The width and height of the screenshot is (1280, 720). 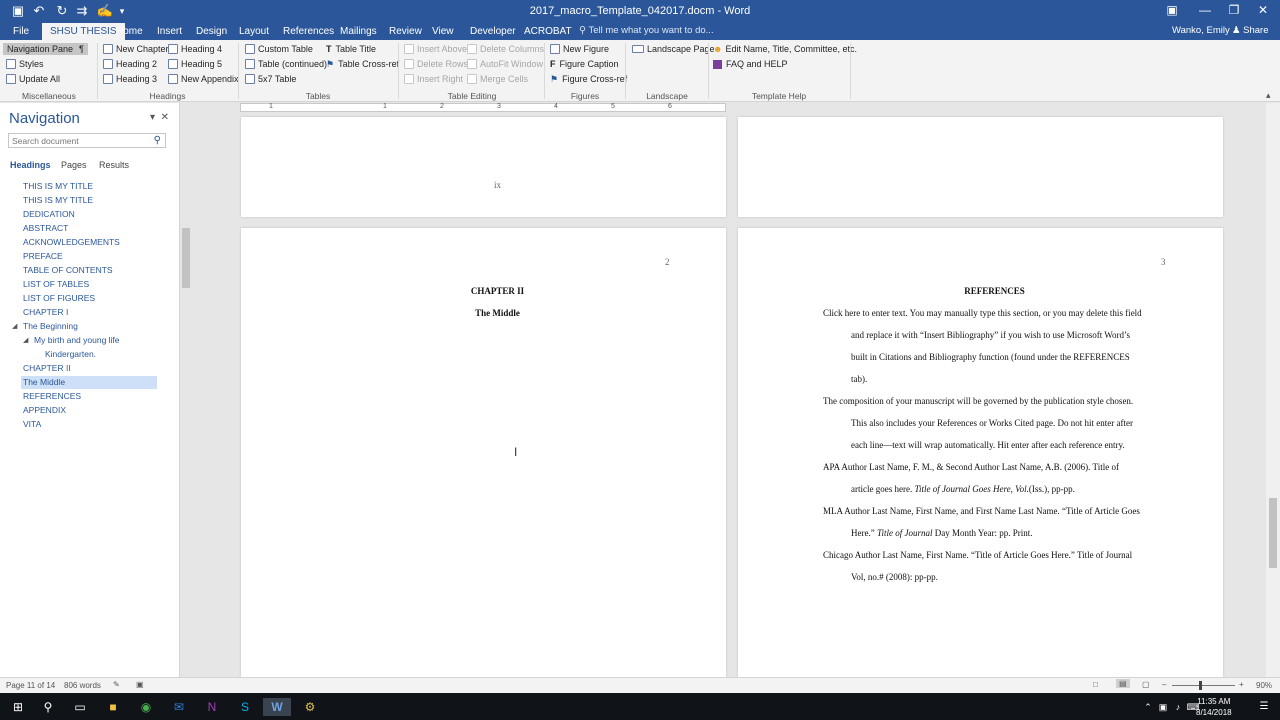 I want to click on nav-heading: My birth and young life, so click(x=77, y=340).